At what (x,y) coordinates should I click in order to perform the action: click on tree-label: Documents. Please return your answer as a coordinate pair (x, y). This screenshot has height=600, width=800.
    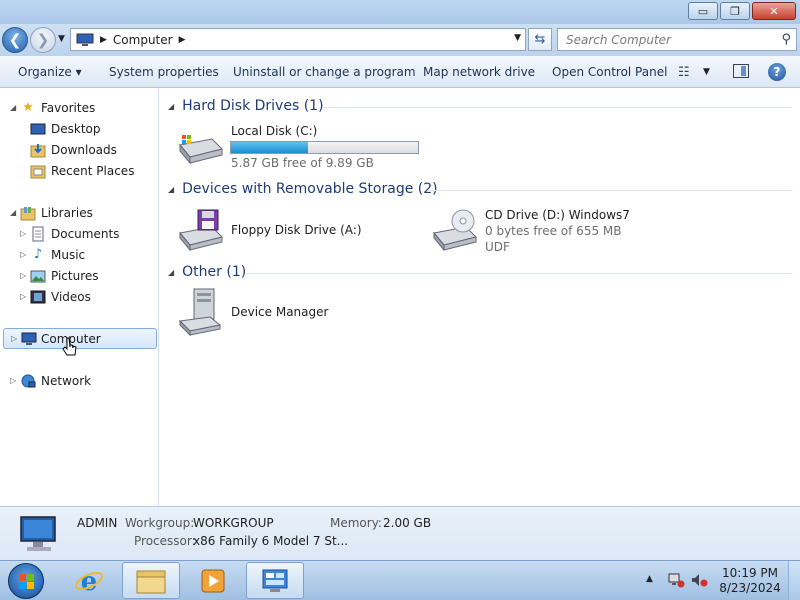
    Looking at the image, I should click on (85, 233).